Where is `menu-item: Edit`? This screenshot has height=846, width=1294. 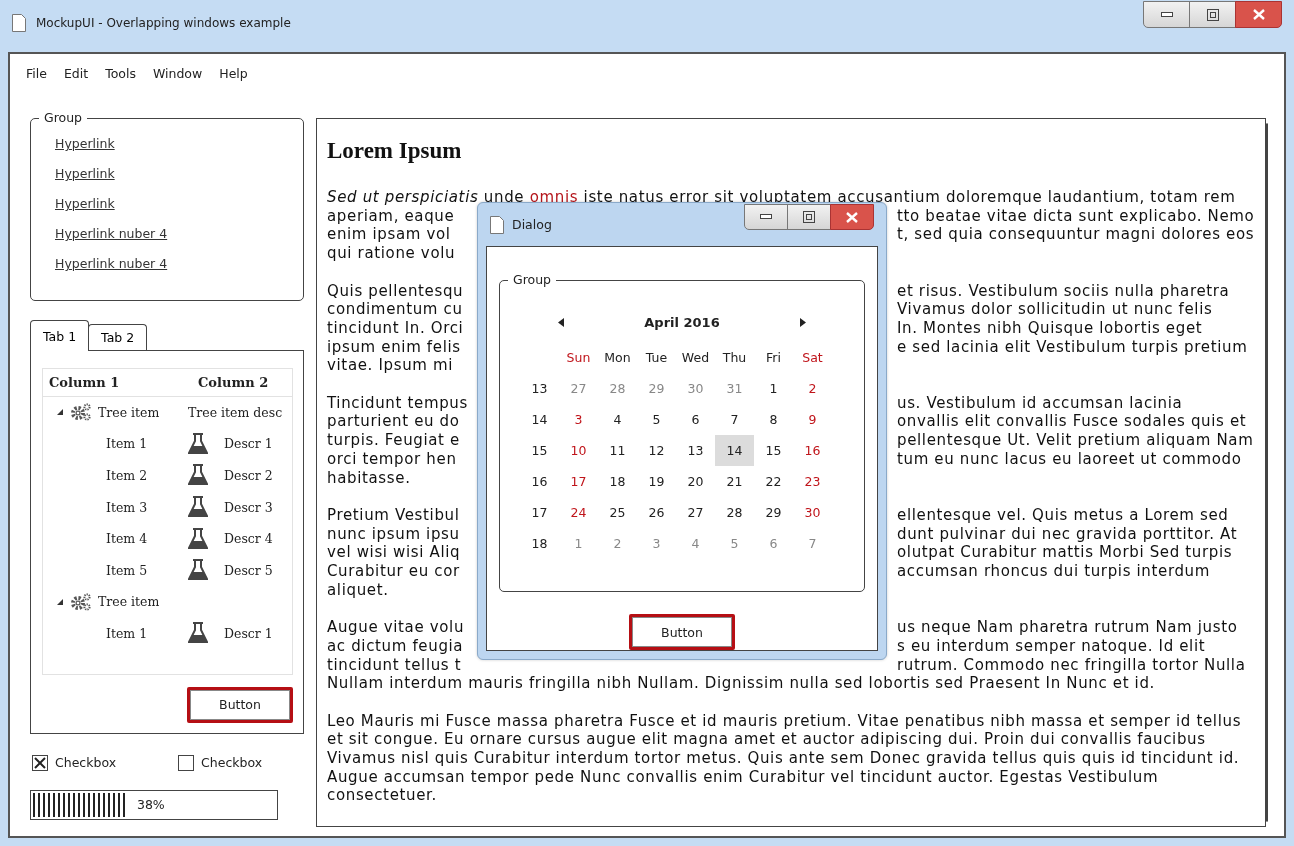
menu-item: Edit is located at coordinates (76, 73).